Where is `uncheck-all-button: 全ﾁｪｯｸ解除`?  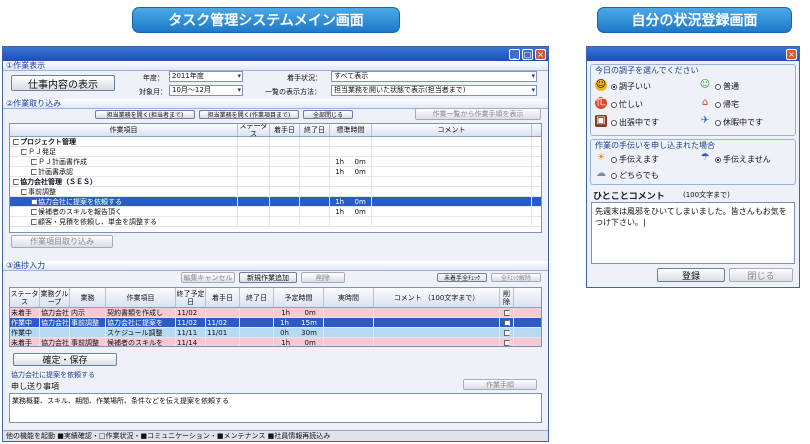 uncheck-all-button: 全ﾁｪｯｸ解除 is located at coordinates (516, 277).